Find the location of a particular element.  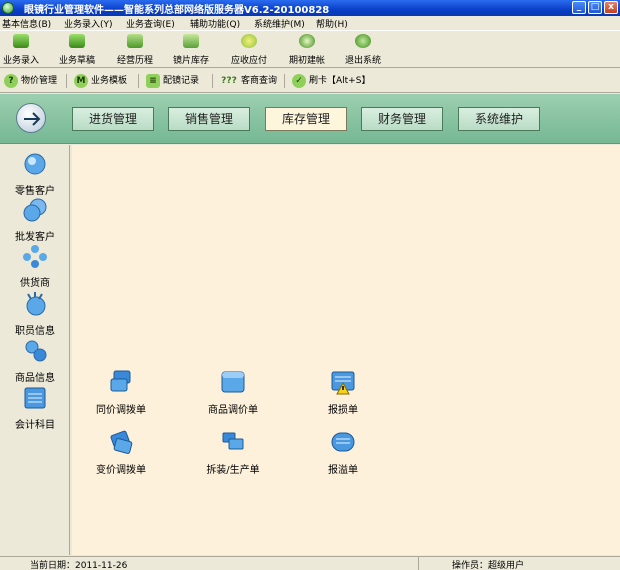

menu-system-maintenance: 系统维护(M) is located at coordinates (279, 23).